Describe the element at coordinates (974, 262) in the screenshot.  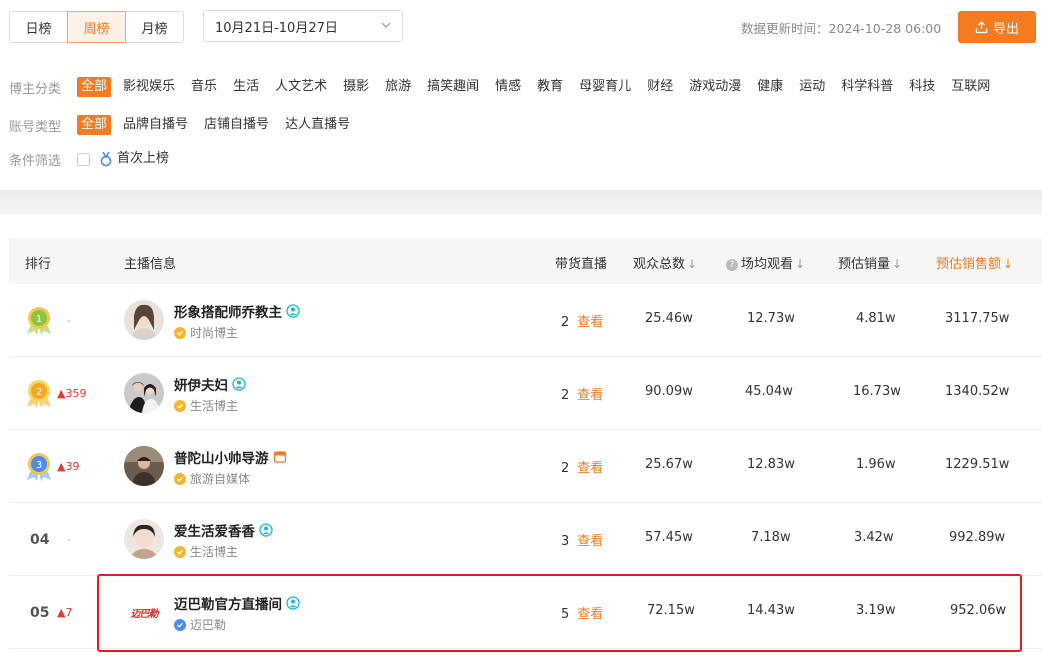
I see `header-est-revenue: 预估销售额 ↓` at that location.